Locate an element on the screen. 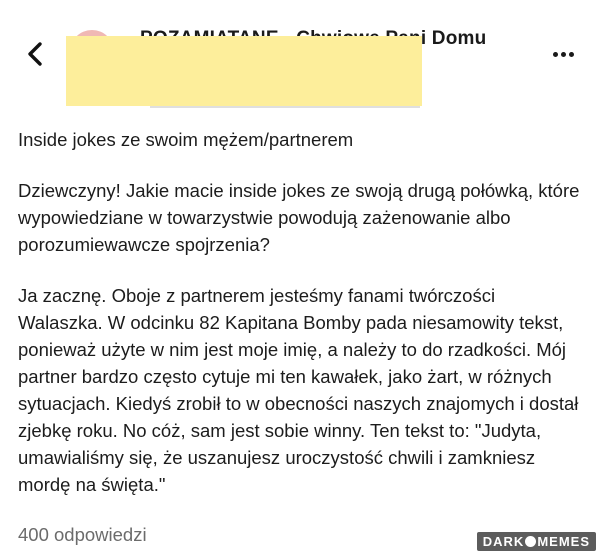  back-button is located at coordinates (35, 54).